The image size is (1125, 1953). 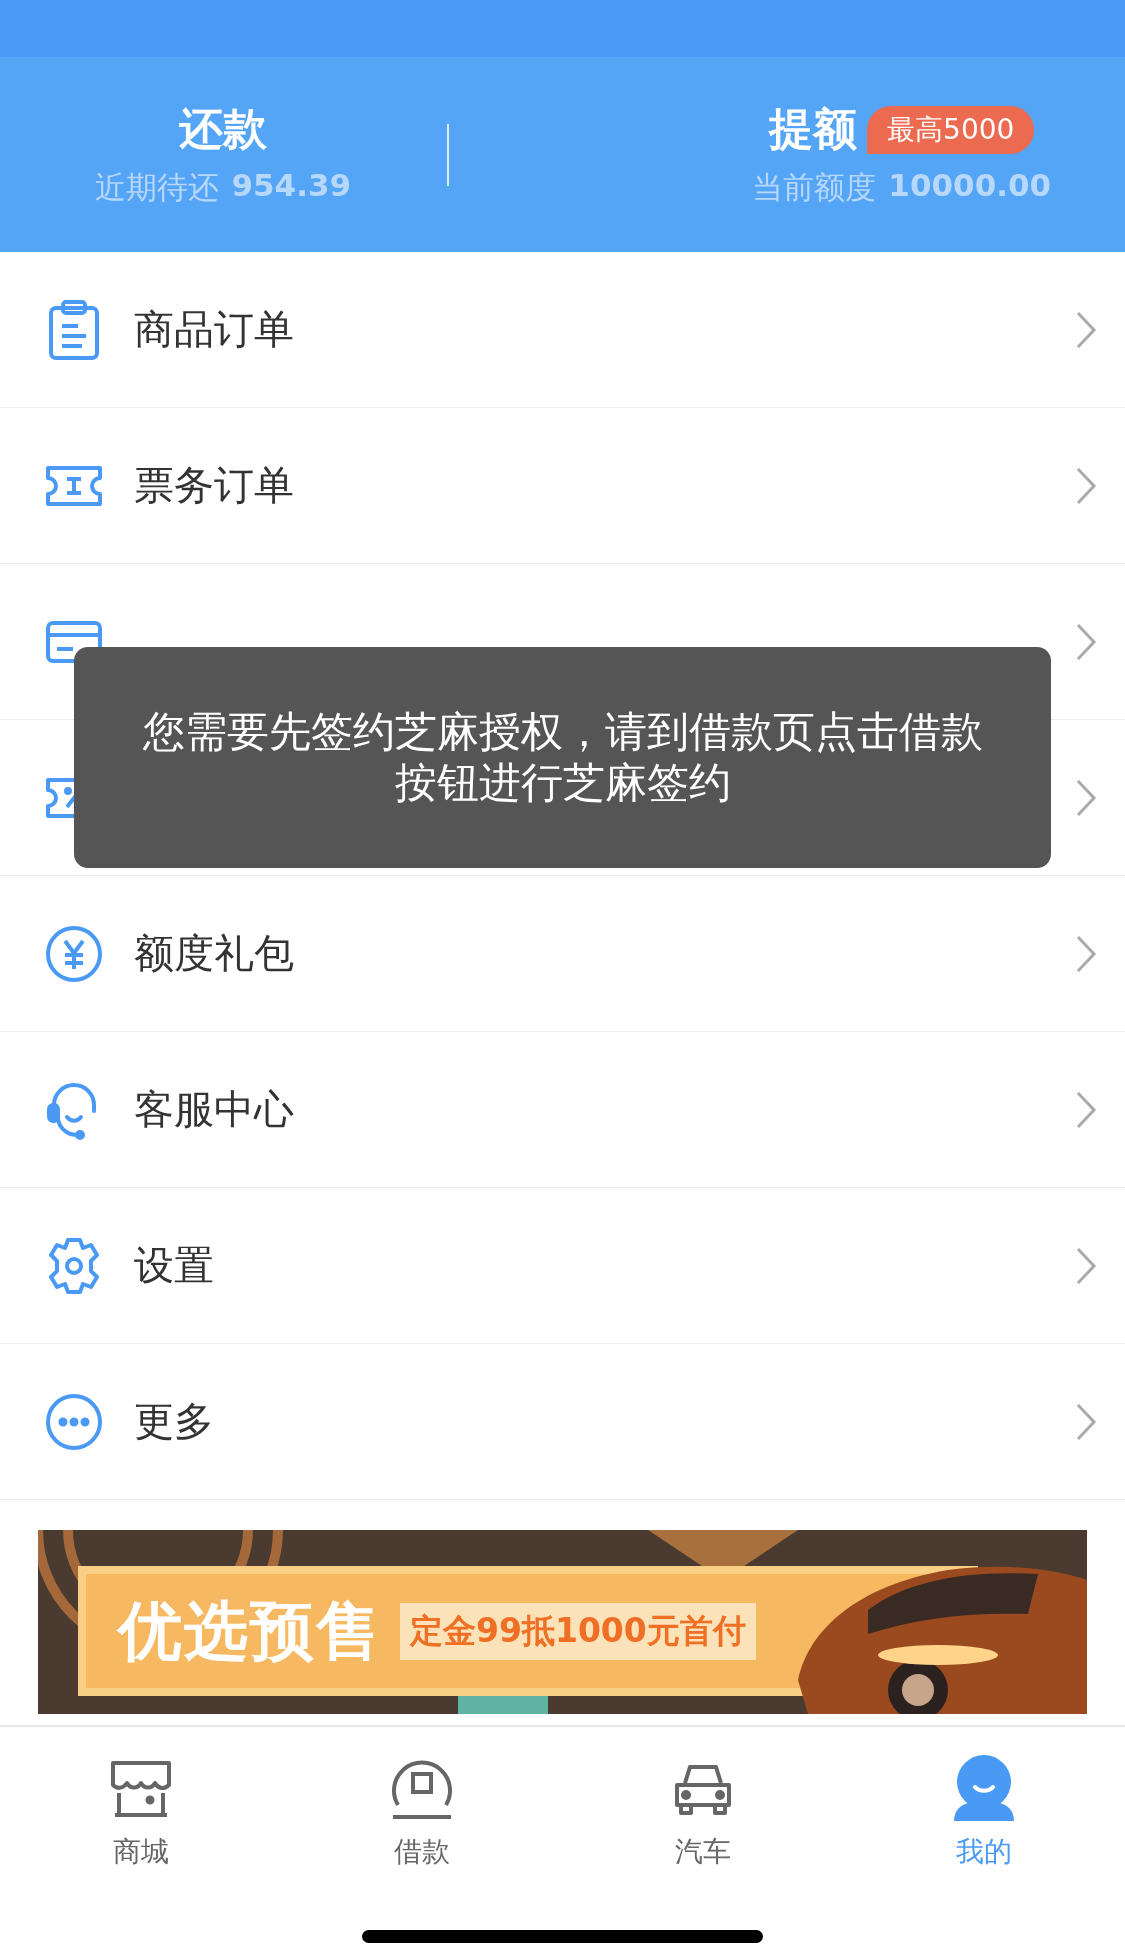 I want to click on more-icon, so click(x=74, y=1421).